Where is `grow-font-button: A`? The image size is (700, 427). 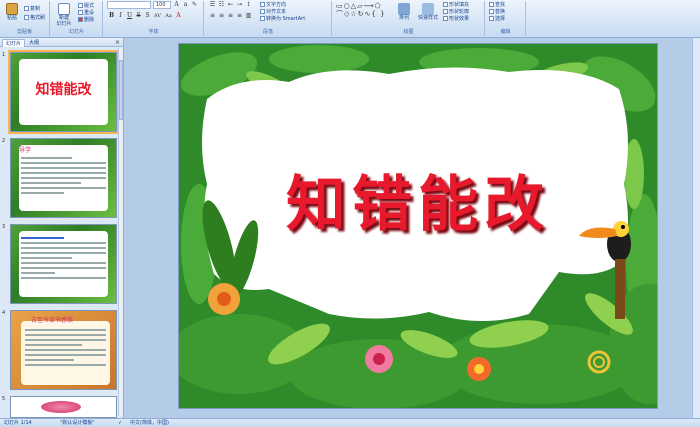 grow-font-button: A is located at coordinates (176, 5).